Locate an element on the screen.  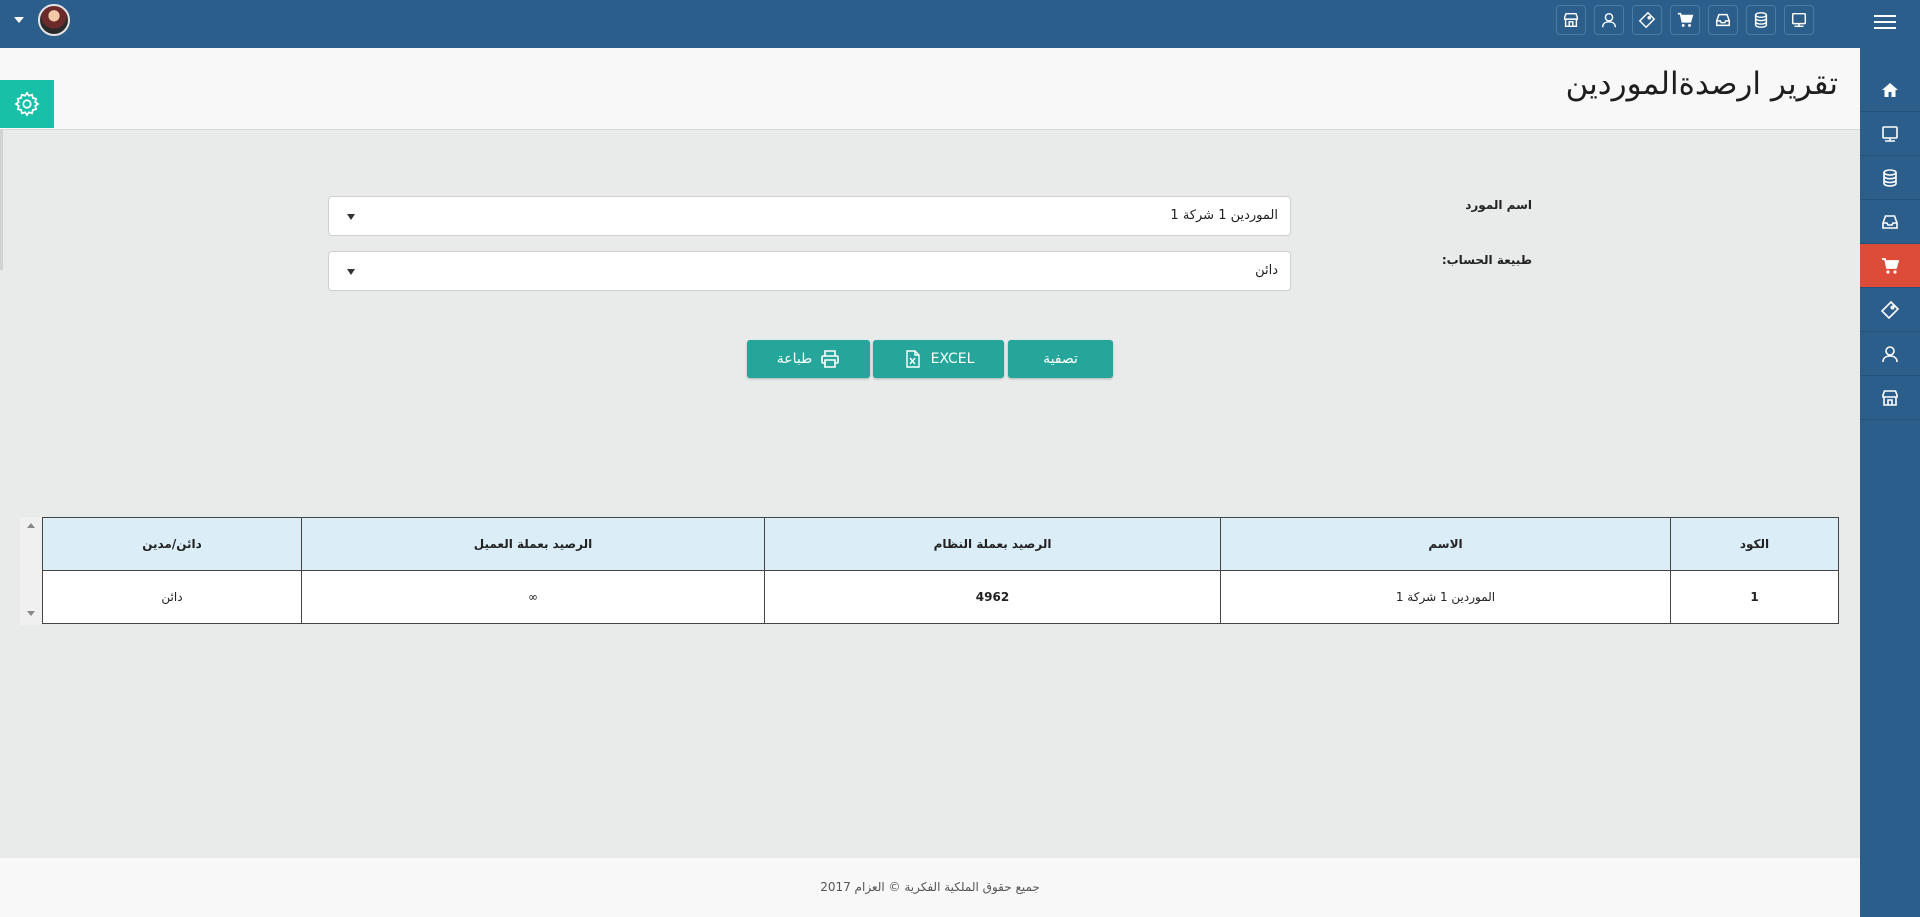
filter-button: تصفية is located at coordinates (1060, 359).